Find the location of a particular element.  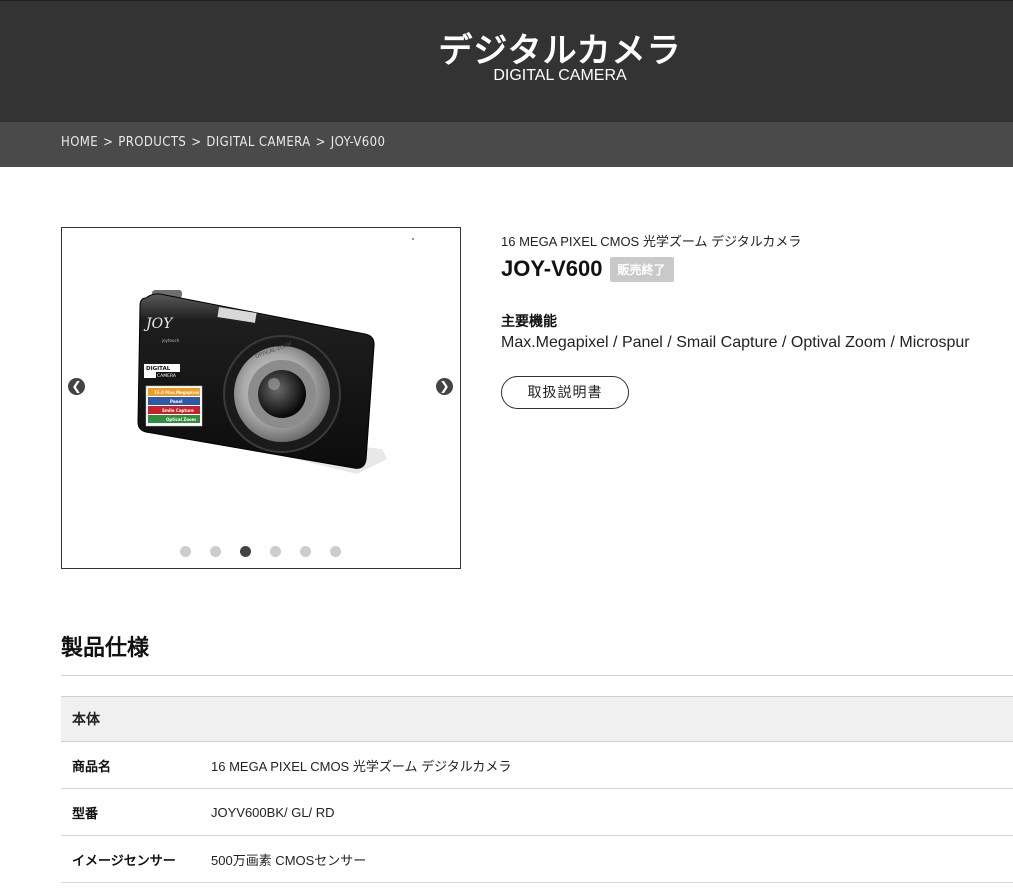

specs-divider is located at coordinates (537, 675).